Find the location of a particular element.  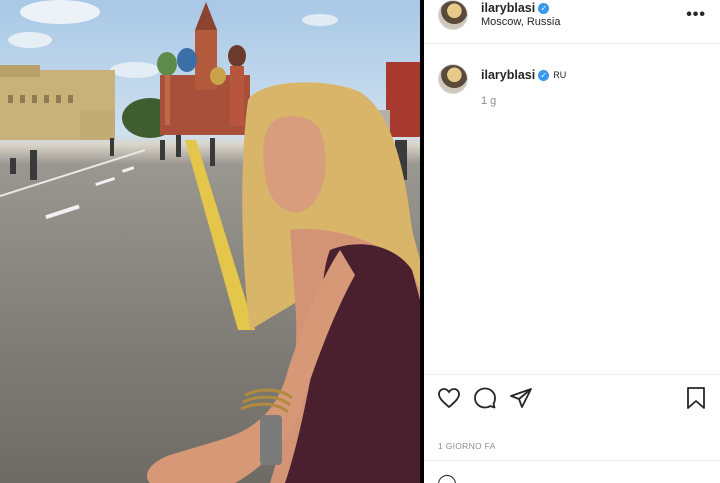

username-text: ilaryblasi is located at coordinates (508, 8).